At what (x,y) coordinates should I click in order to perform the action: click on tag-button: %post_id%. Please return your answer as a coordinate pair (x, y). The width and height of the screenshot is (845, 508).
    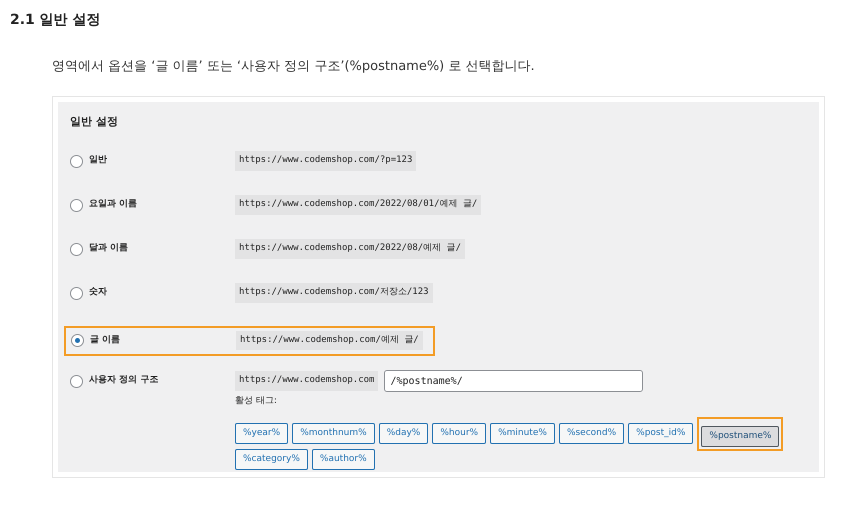
    Looking at the image, I should click on (661, 433).